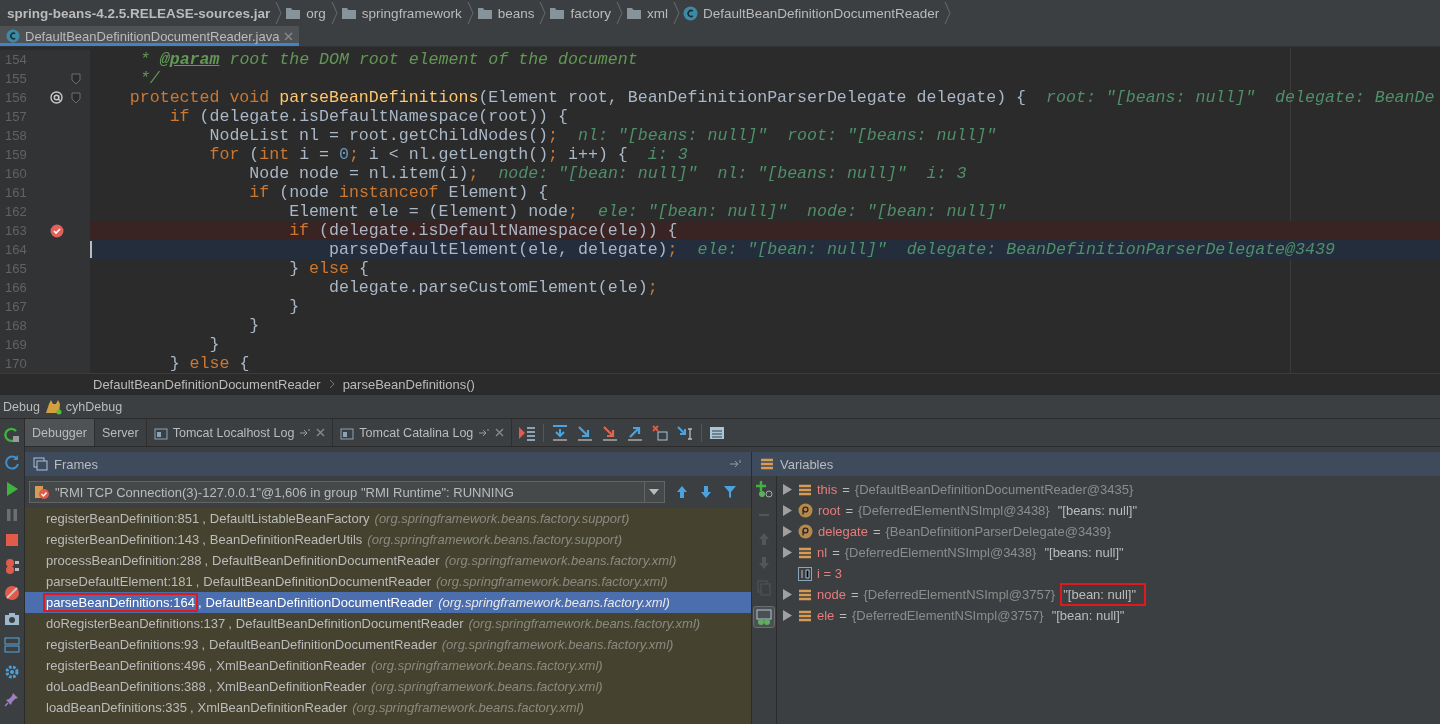 The width and height of the screenshot is (1440, 724). Describe the element at coordinates (635, 432) in the screenshot. I see `step-out-icon` at that location.